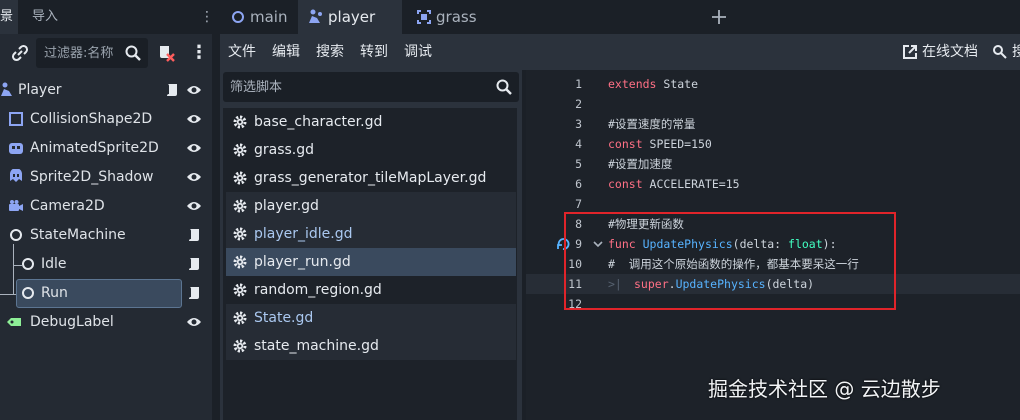 This screenshot has width=1020, height=420. I want to click on script-item-base-character: base_character.gd, so click(371, 122).